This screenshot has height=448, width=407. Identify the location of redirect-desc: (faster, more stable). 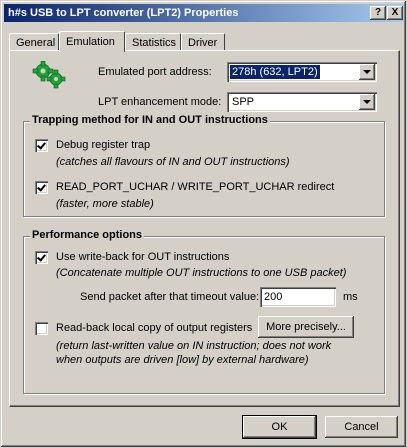
(105, 204).